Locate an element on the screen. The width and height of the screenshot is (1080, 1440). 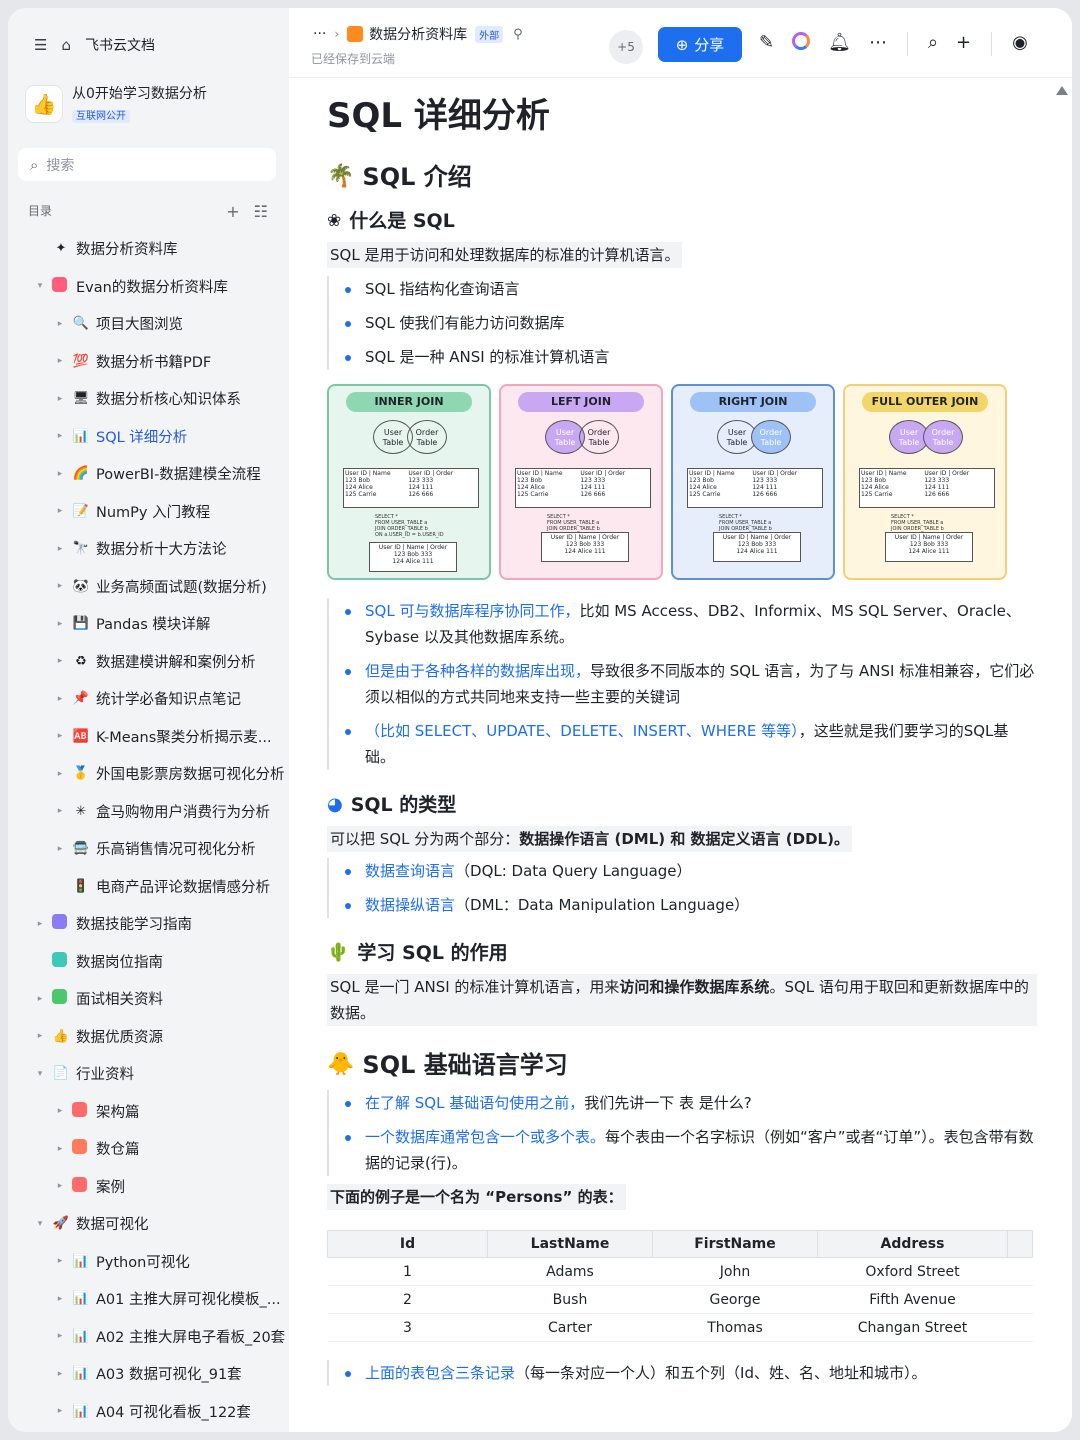
table-cell: 2 is located at coordinates (407, 1299).